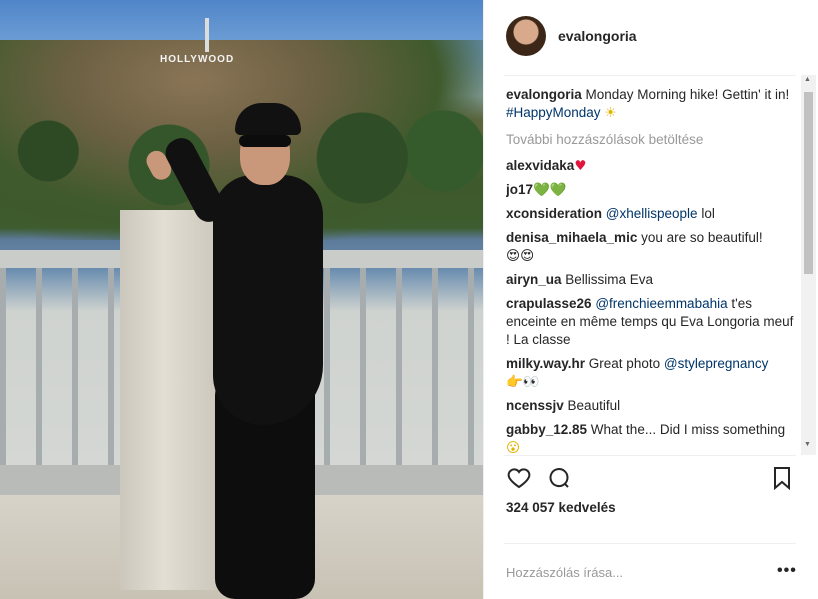  I want to click on photo-tower, so click(207, 35).